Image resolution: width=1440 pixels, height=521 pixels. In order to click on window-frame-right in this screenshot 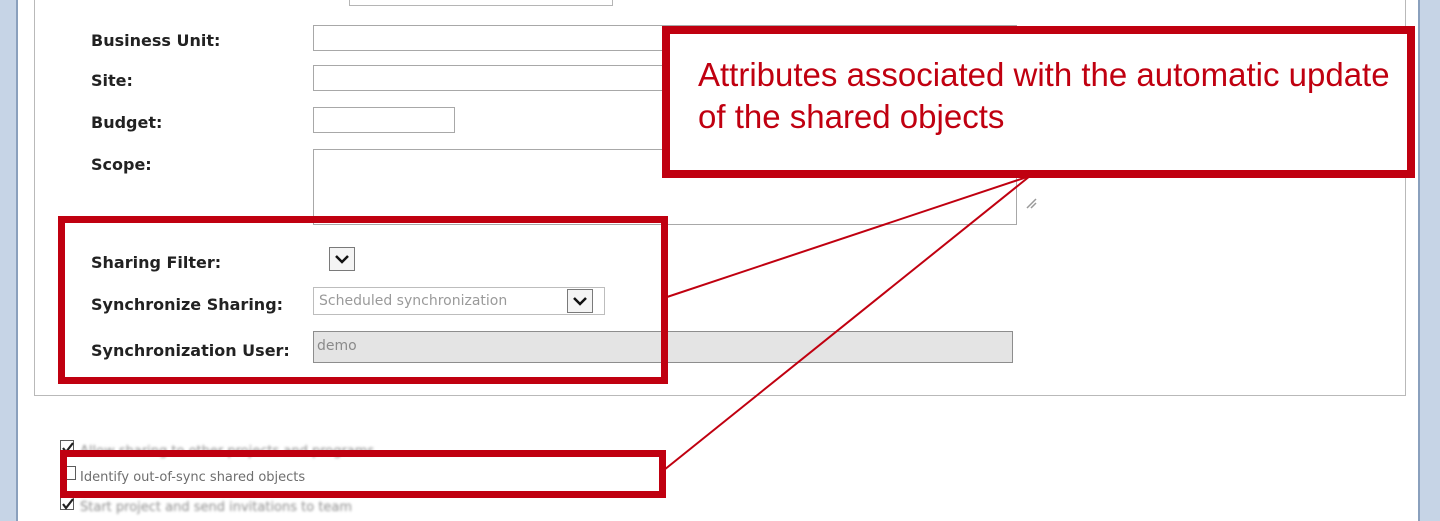, I will do `click(1429, 260)`.